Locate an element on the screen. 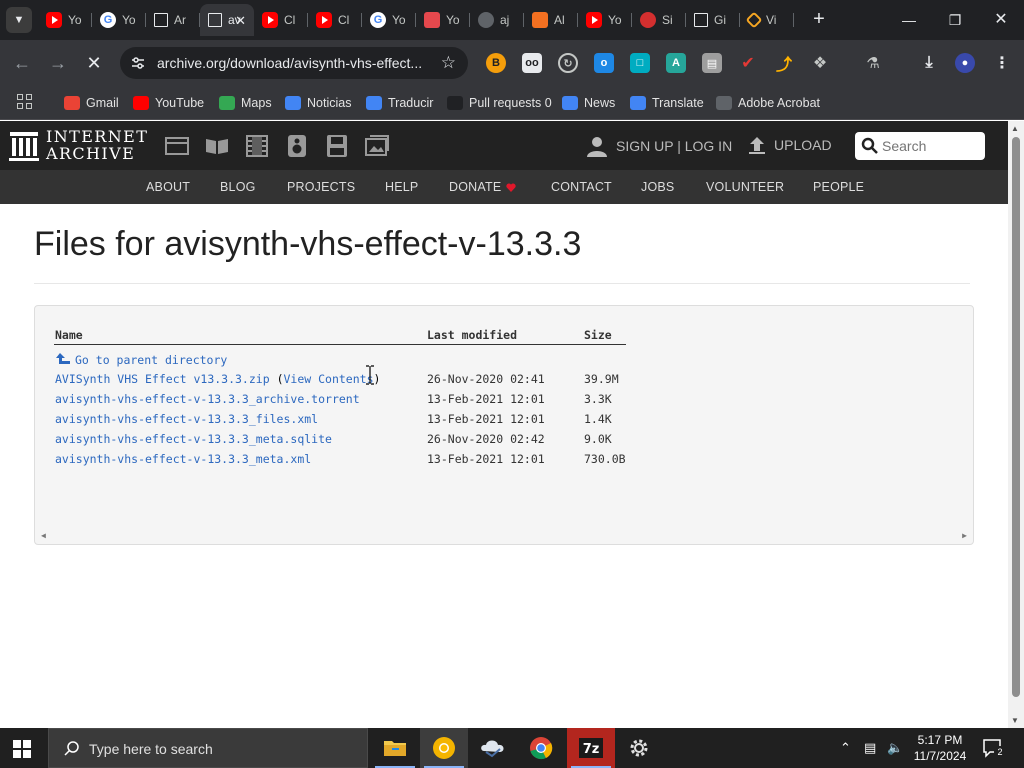 The image size is (1024, 768). stop-loading-button: ✕ is located at coordinates (94, 63).